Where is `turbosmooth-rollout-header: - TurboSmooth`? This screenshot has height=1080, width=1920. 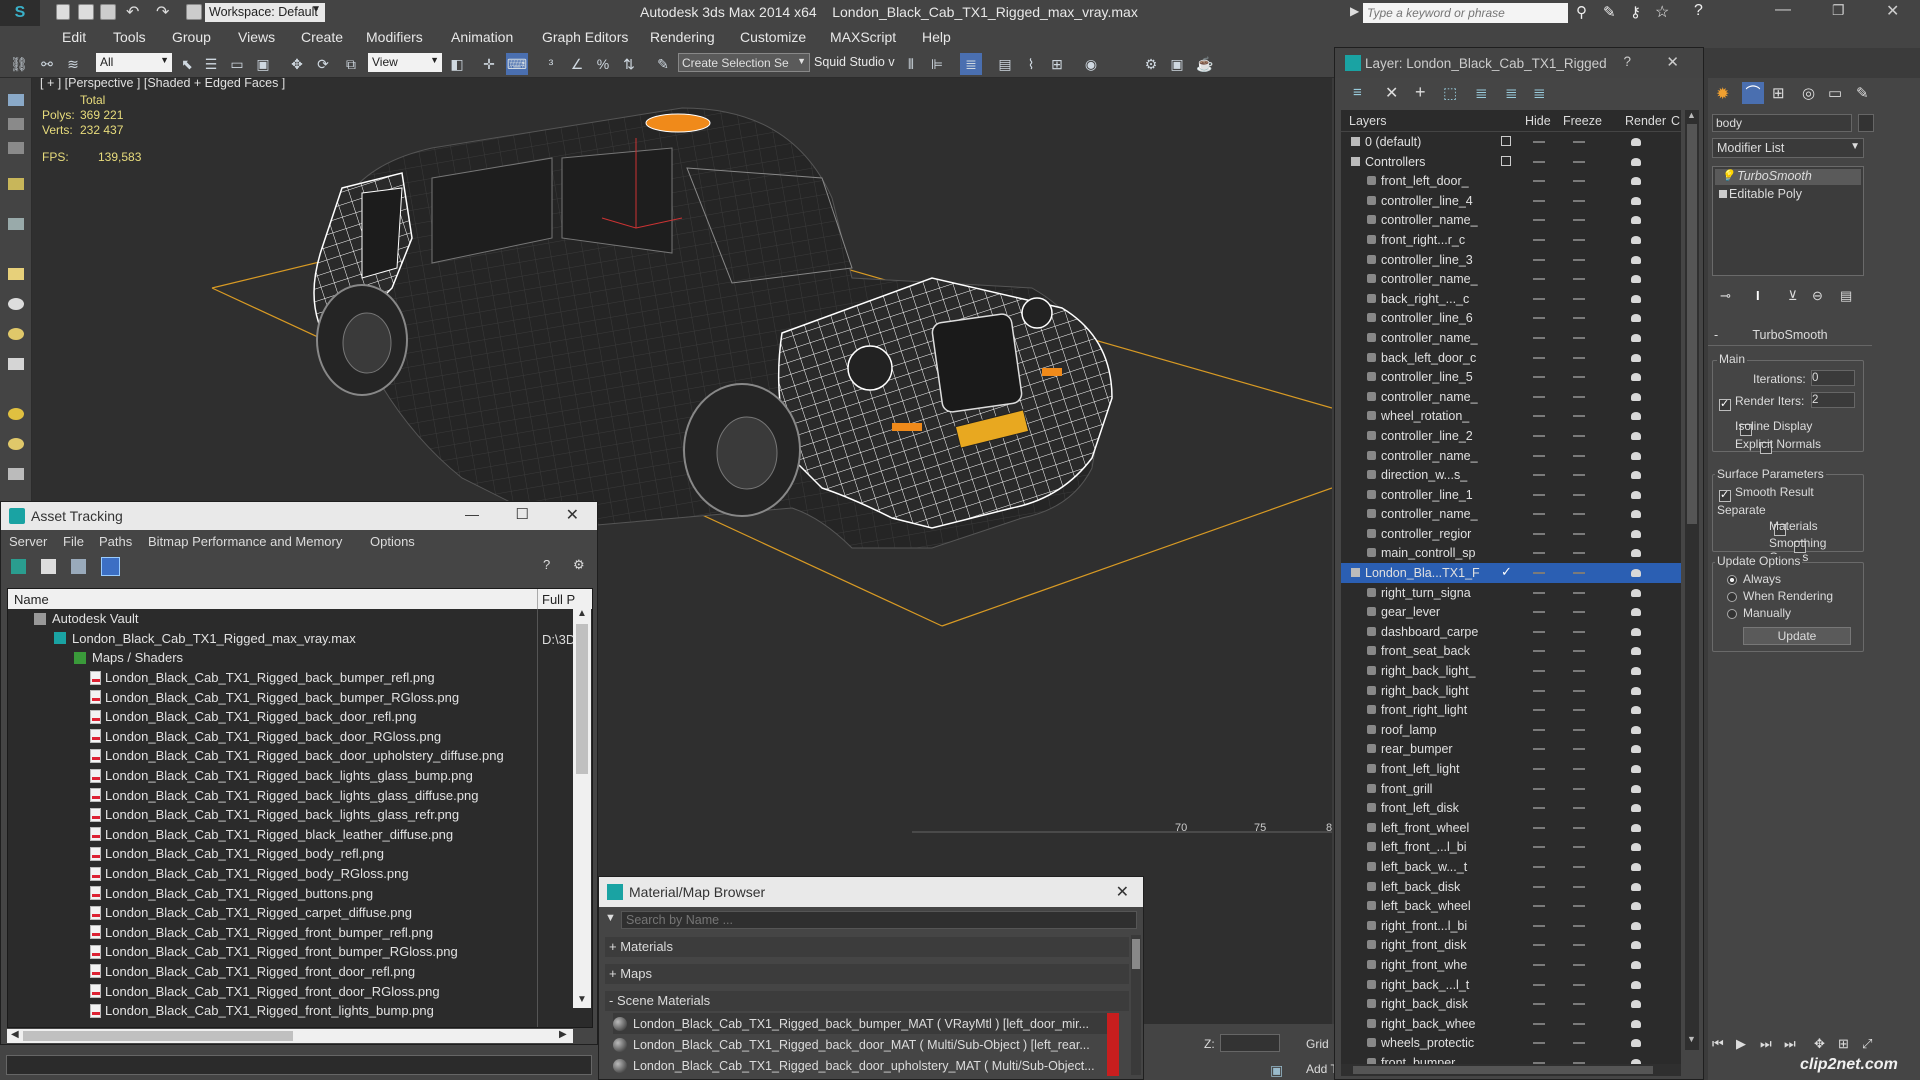 turbosmooth-rollout-header: - TurboSmooth is located at coordinates (1790, 337).